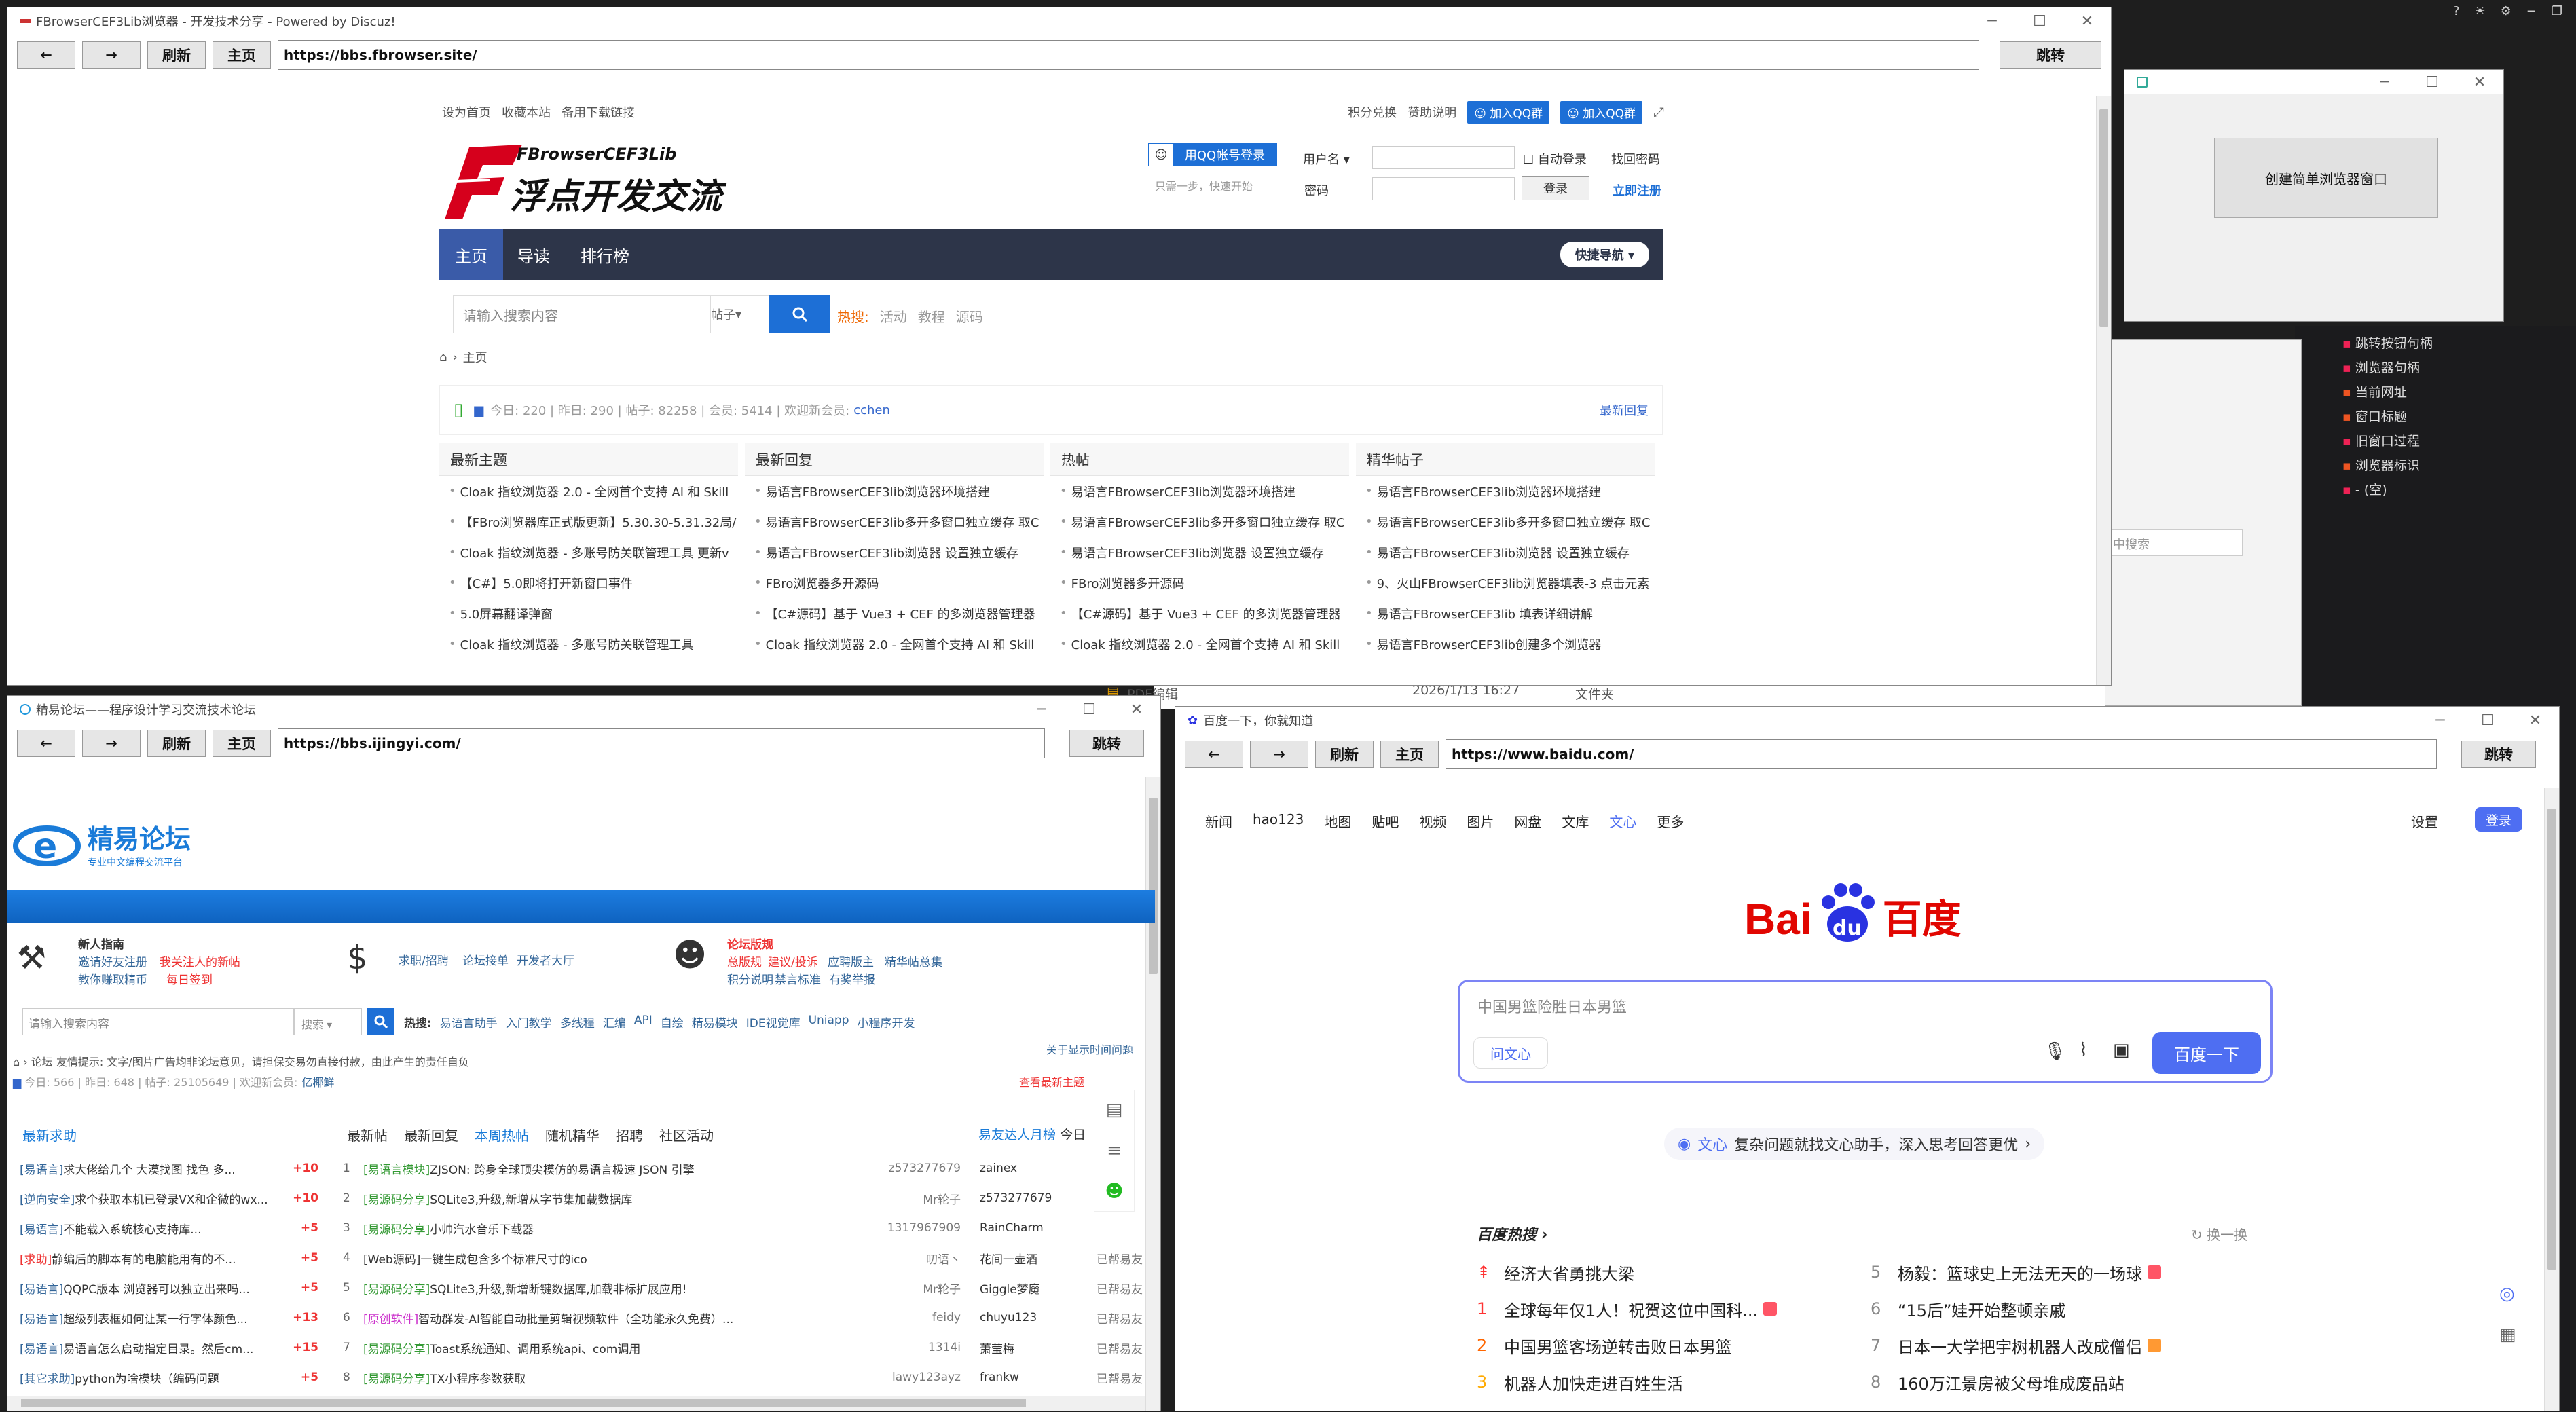  I want to click on microphone-icon: 🎙︎, so click(2055, 1051).